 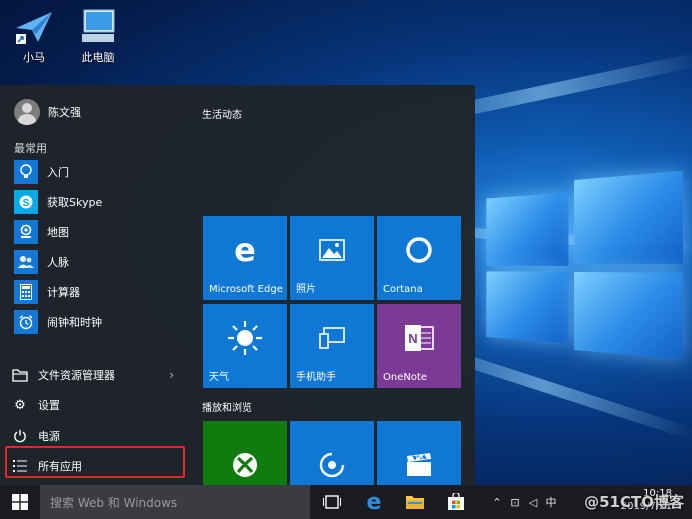 I want to click on tile-label: Cortana, so click(x=403, y=289).